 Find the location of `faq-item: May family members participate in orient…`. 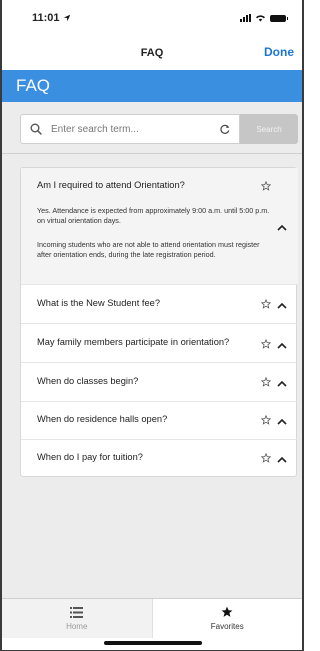

faq-item: May family members participate in orient… is located at coordinates (159, 342).